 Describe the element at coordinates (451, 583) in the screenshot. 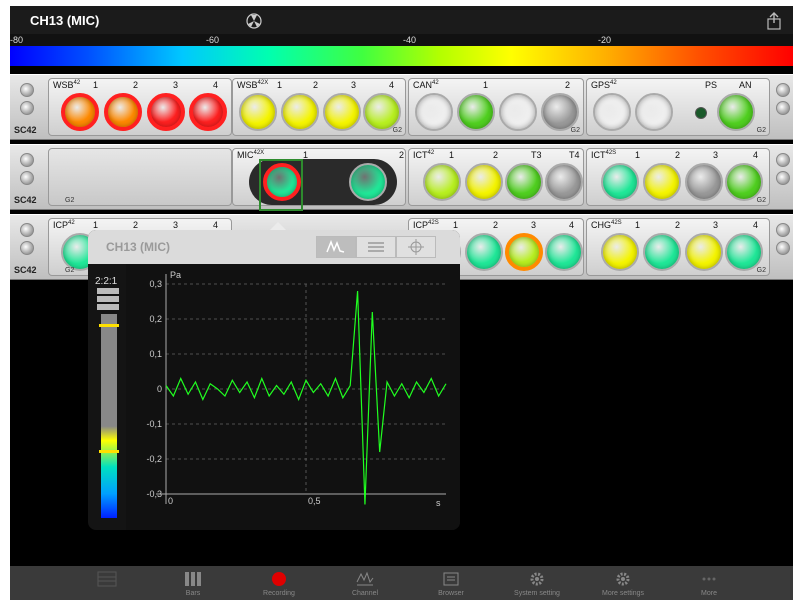

I see `tab-browser: Browser` at that location.